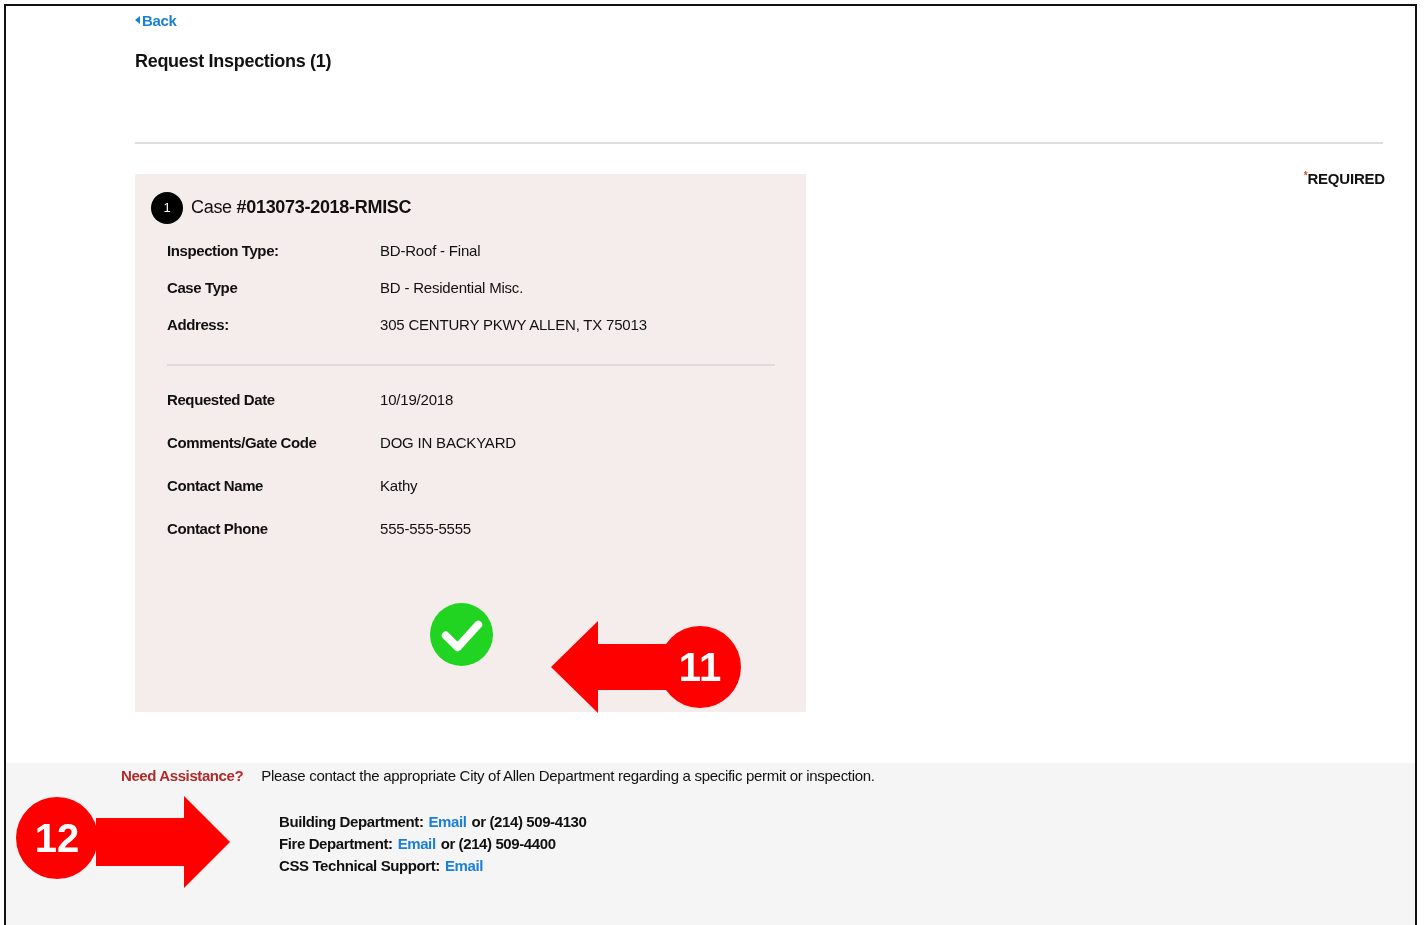 This screenshot has width=1424, height=925. I want to click on field-label: Address:, so click(198, 324).